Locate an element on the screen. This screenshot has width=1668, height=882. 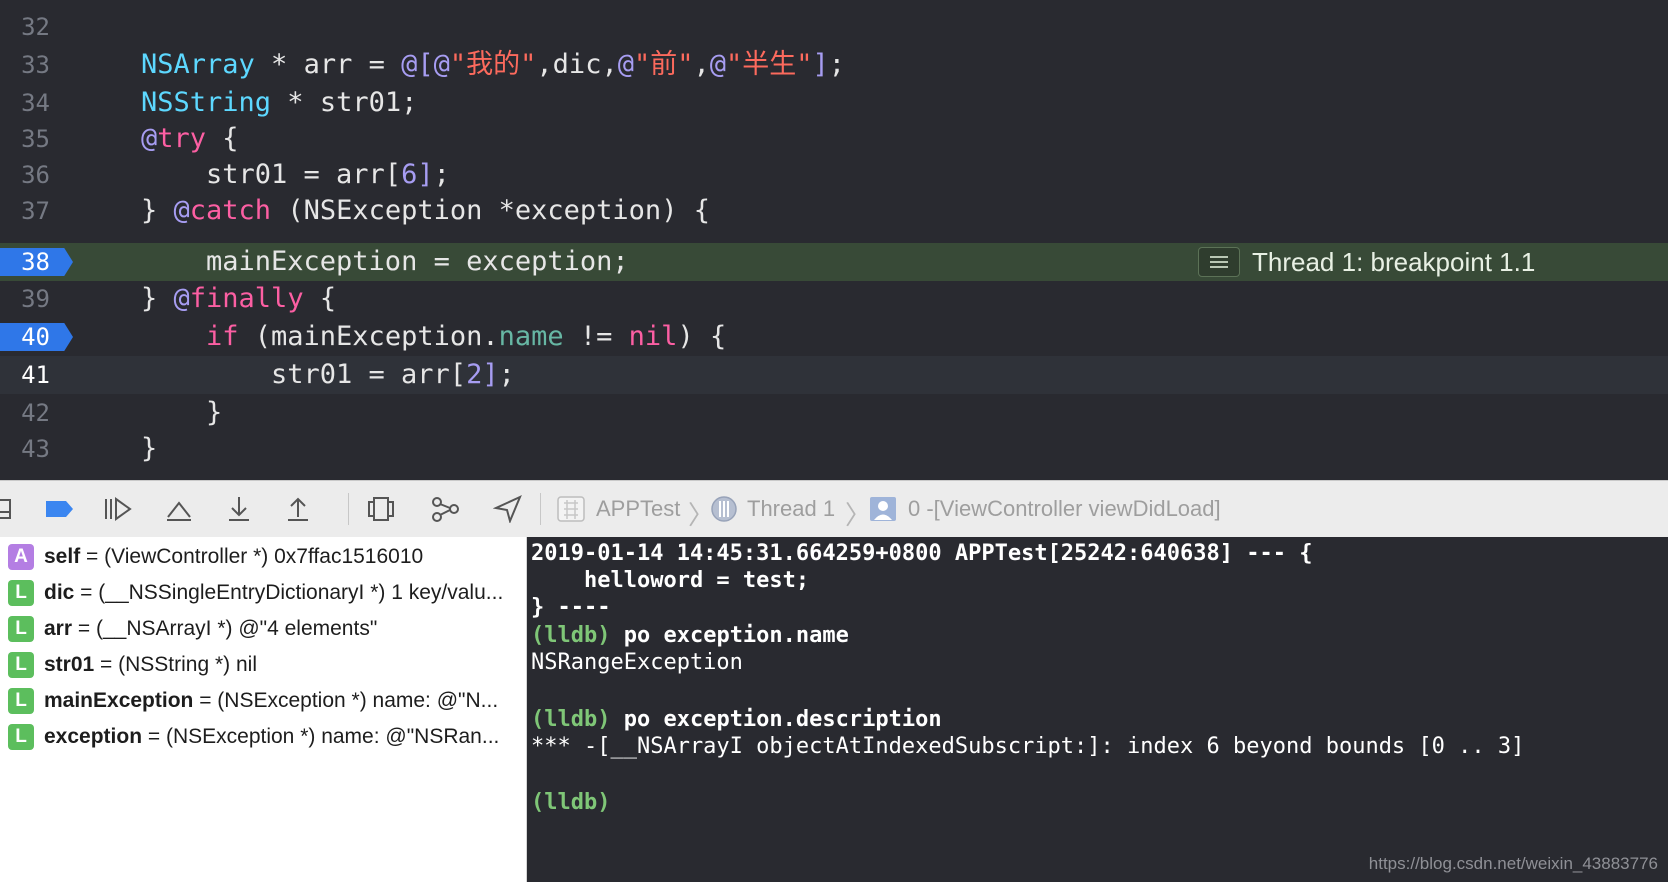
location-arrow-icon is located at coordinates (508, 509).